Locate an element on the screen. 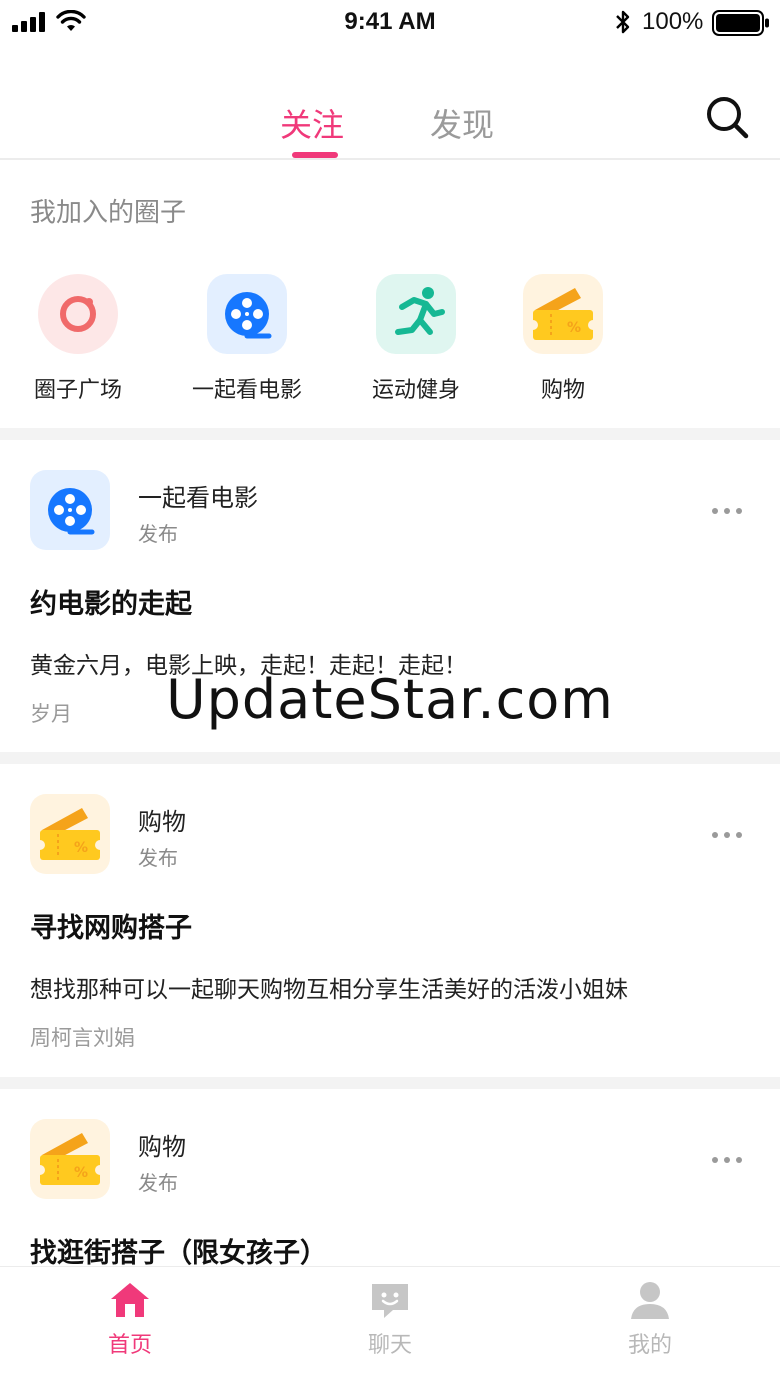 The image size is (780, 1387). status-bar: 9:41 AM 100% is located at coordinates (390, 23).